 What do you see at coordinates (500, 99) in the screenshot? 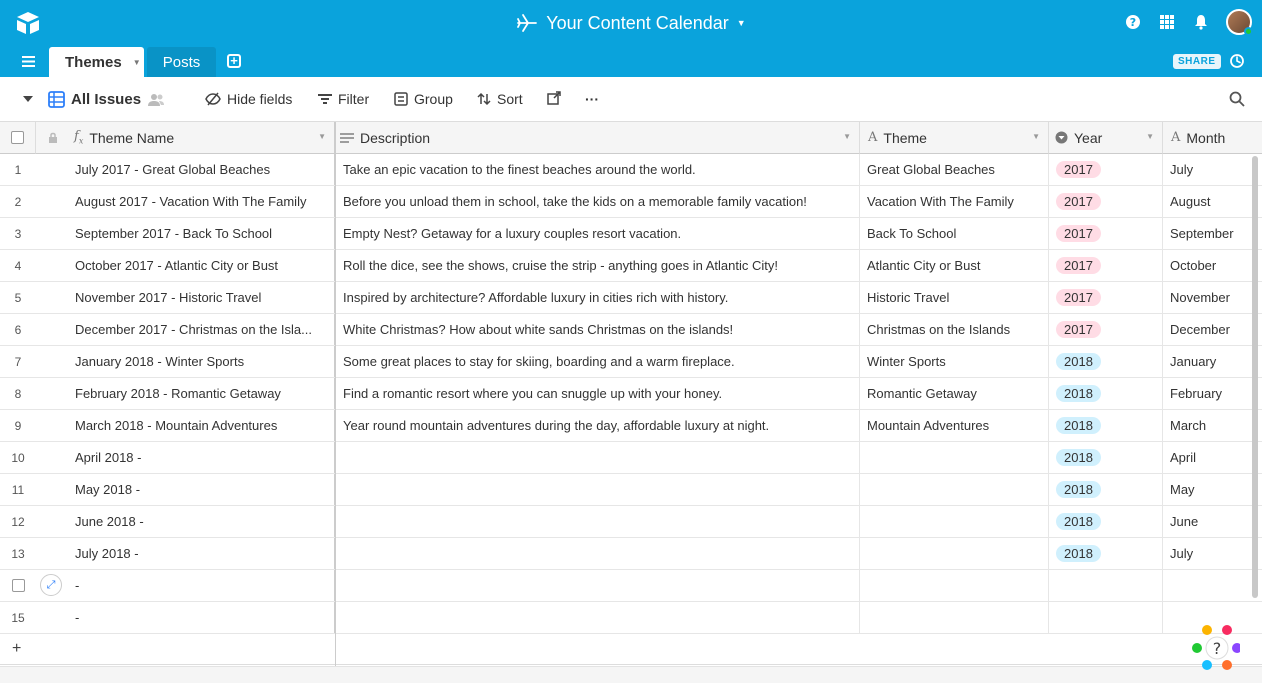
I see `sort-button: Sort` at bounding box center [500, 99].